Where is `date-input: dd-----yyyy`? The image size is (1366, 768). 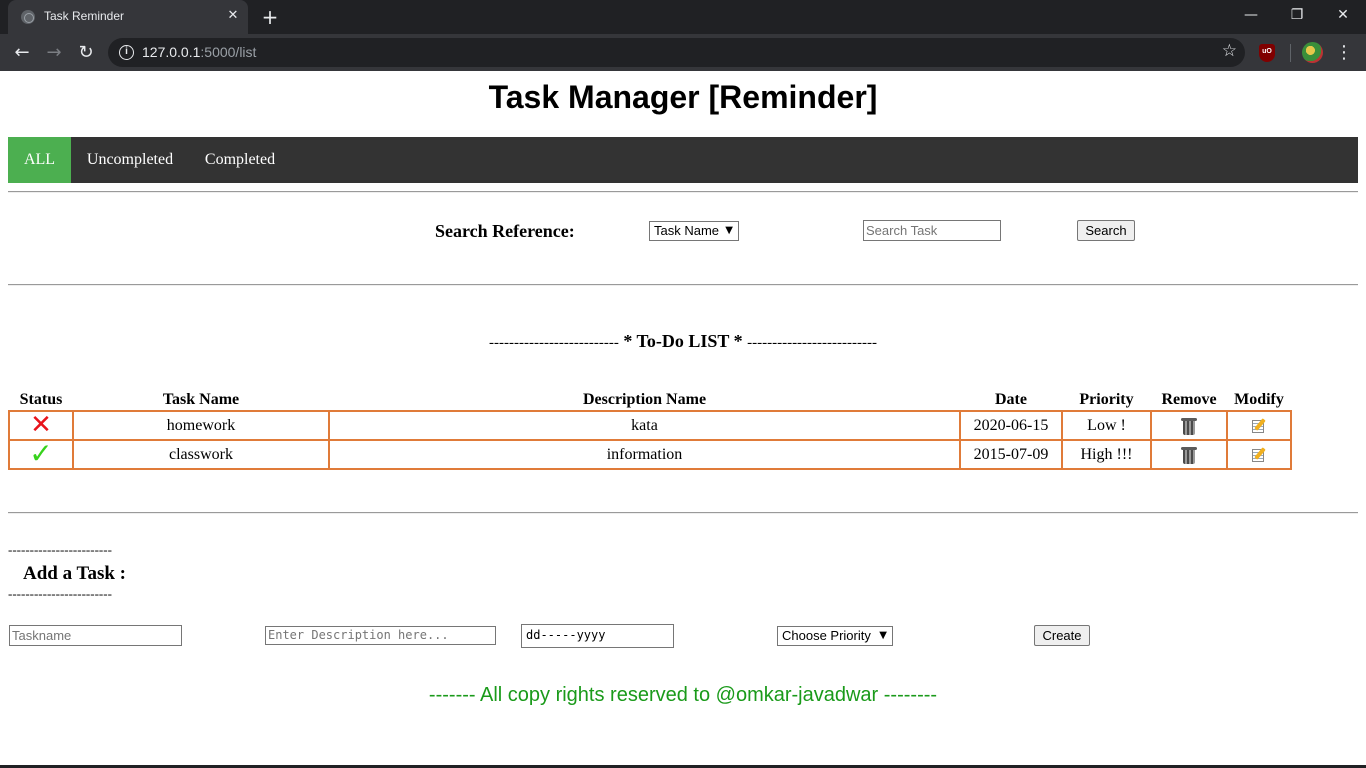 date-input: dd-----yyyy is located at coordinates (597, 636).